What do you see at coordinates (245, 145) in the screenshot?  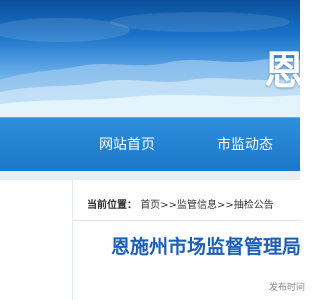 I see `nav-item-news: 市监动态` at bounding box center [245, 145].